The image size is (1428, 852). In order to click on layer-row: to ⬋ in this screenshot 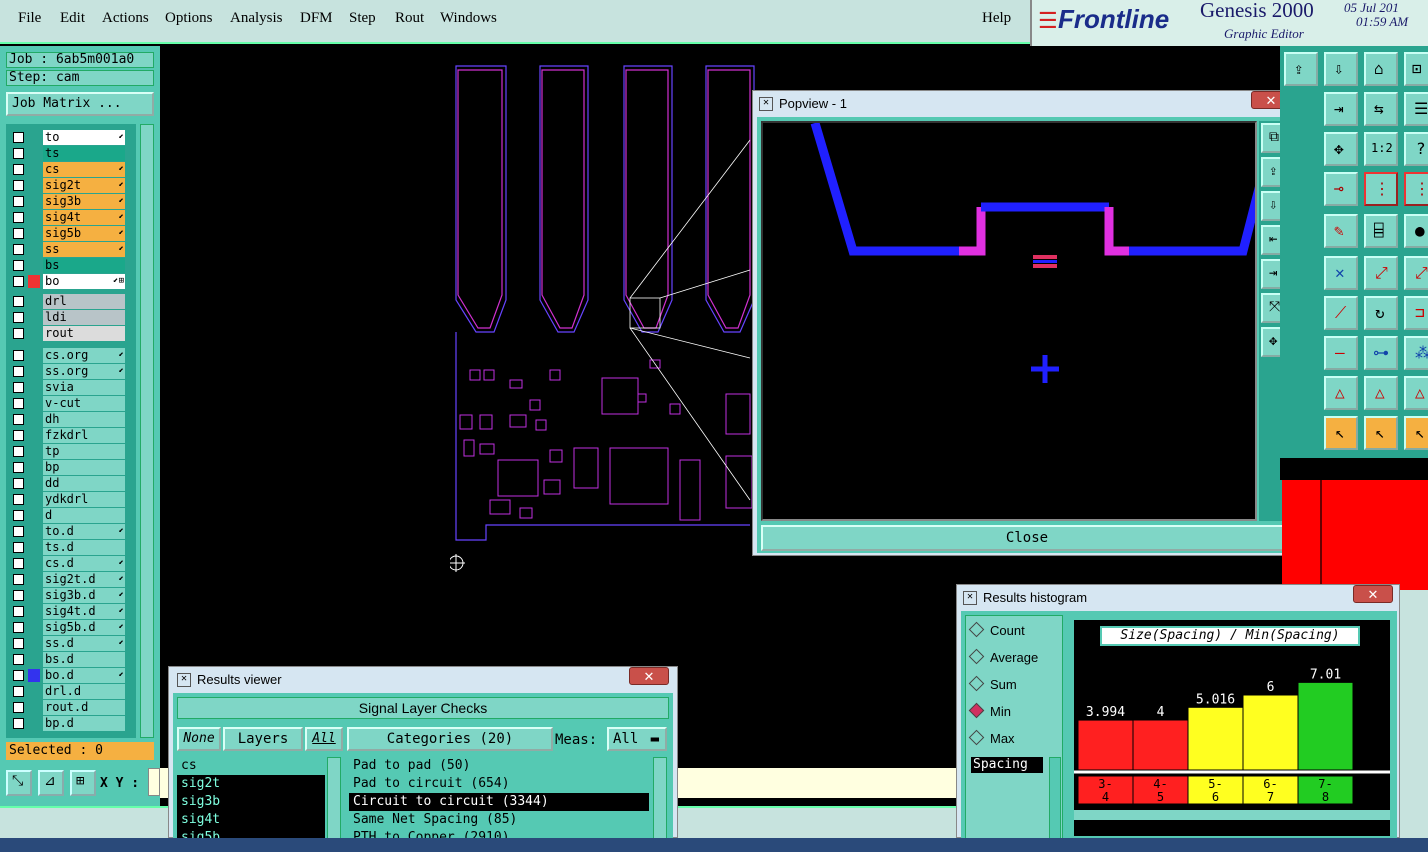, I will do `click(69, 137)`.